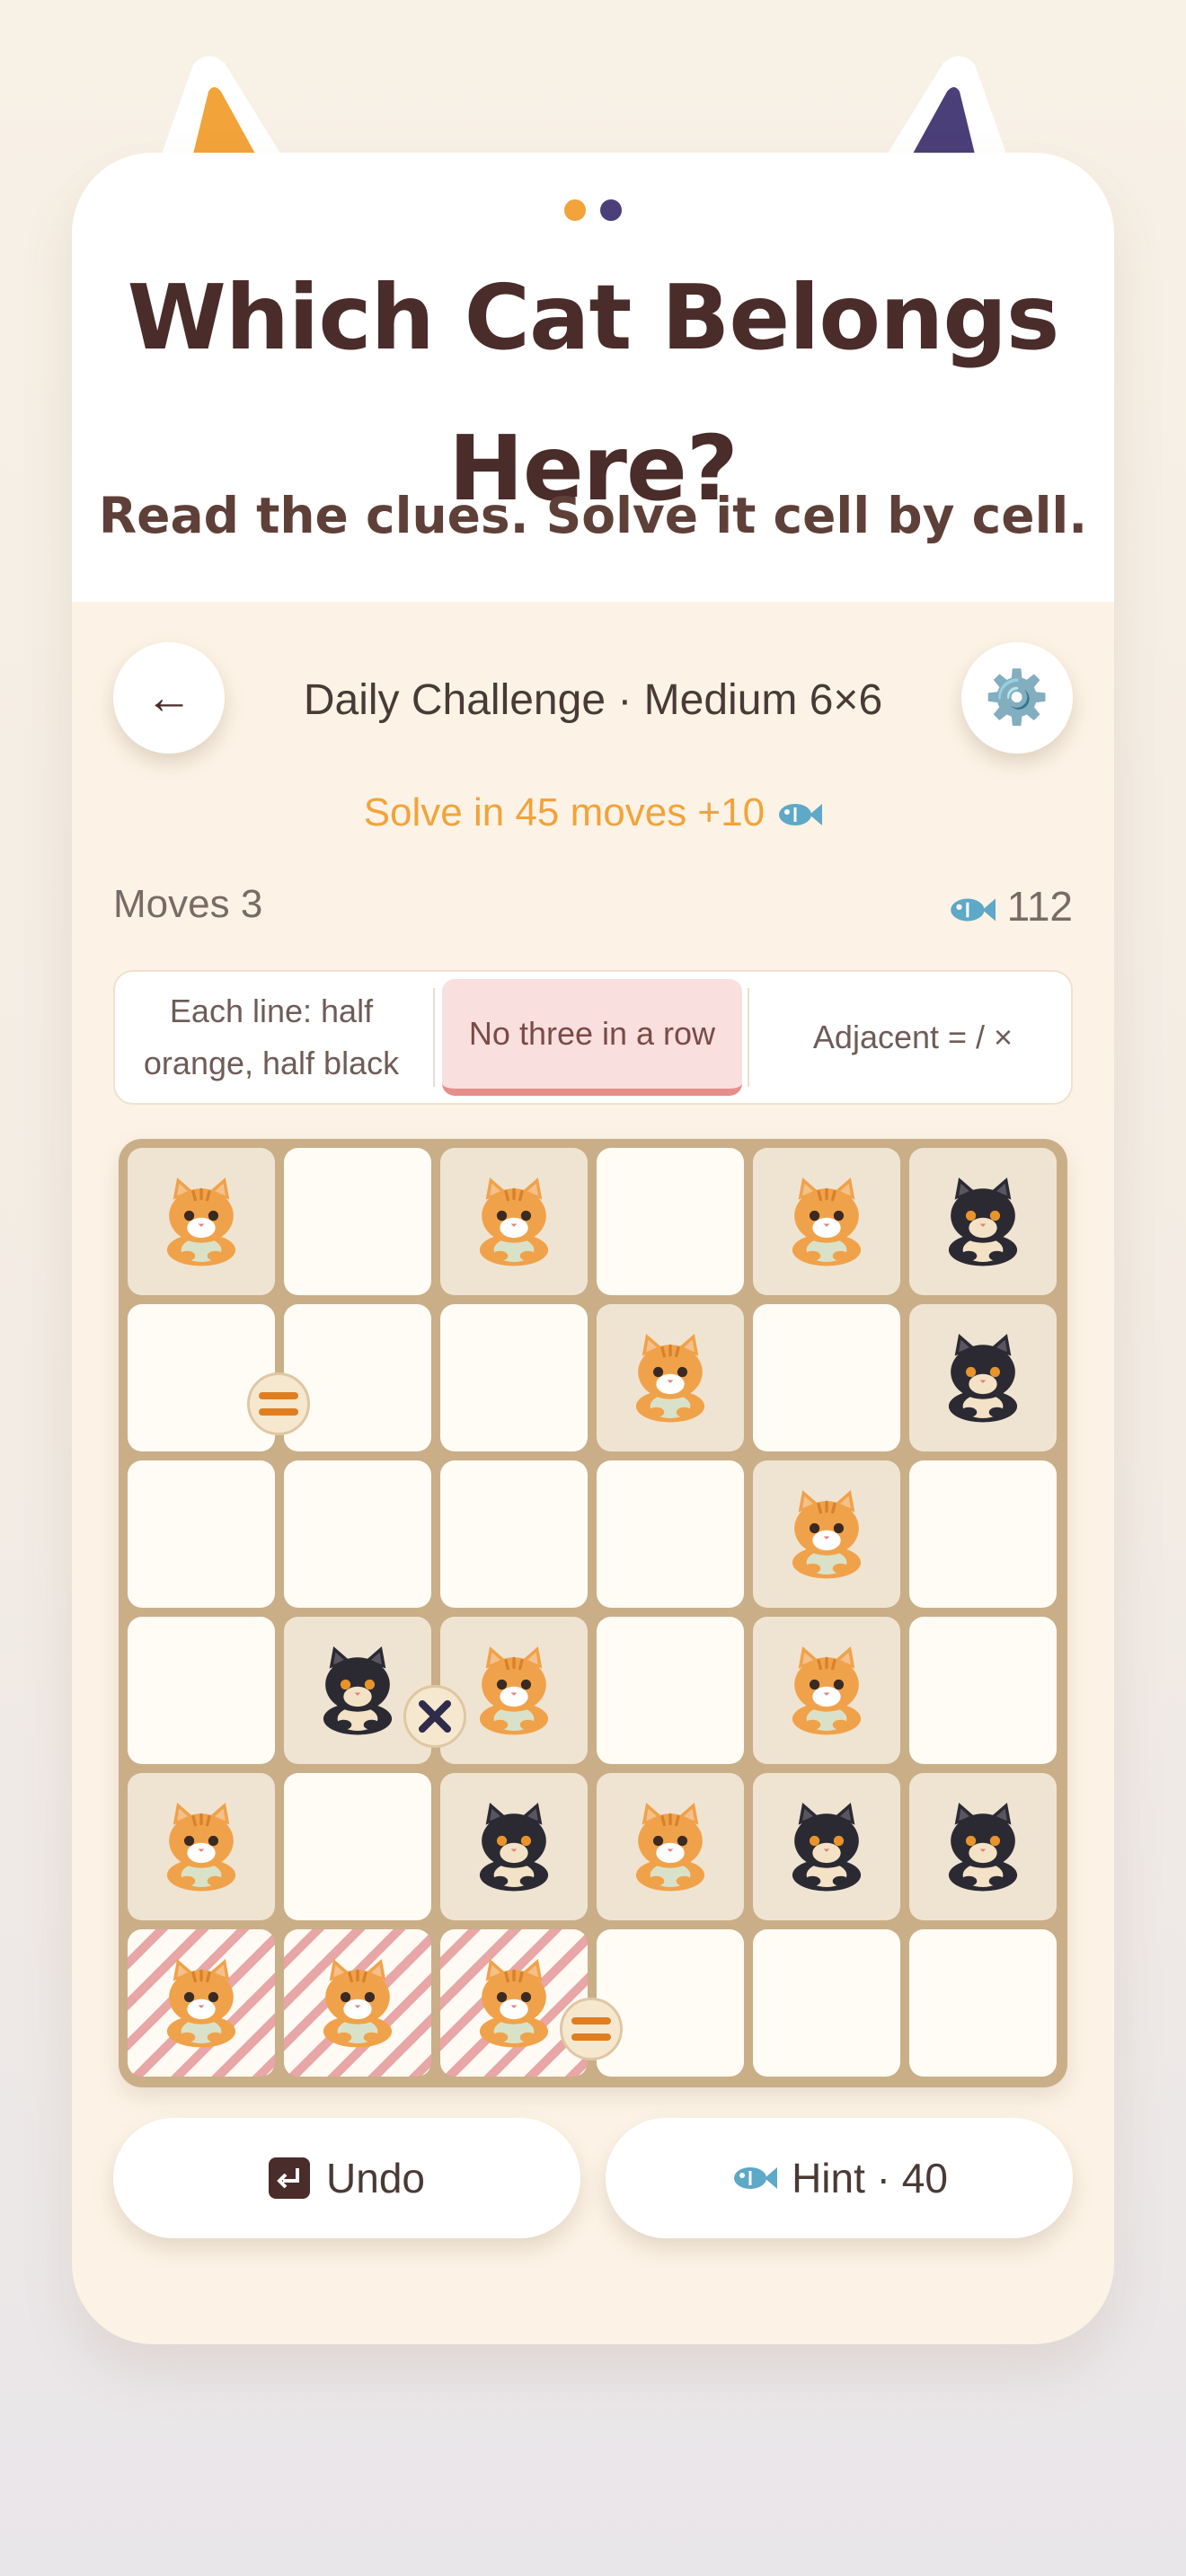 This screenshot has width=1186, height=2576. I want to click on board-cell-r2c6, so click(983, 1377).